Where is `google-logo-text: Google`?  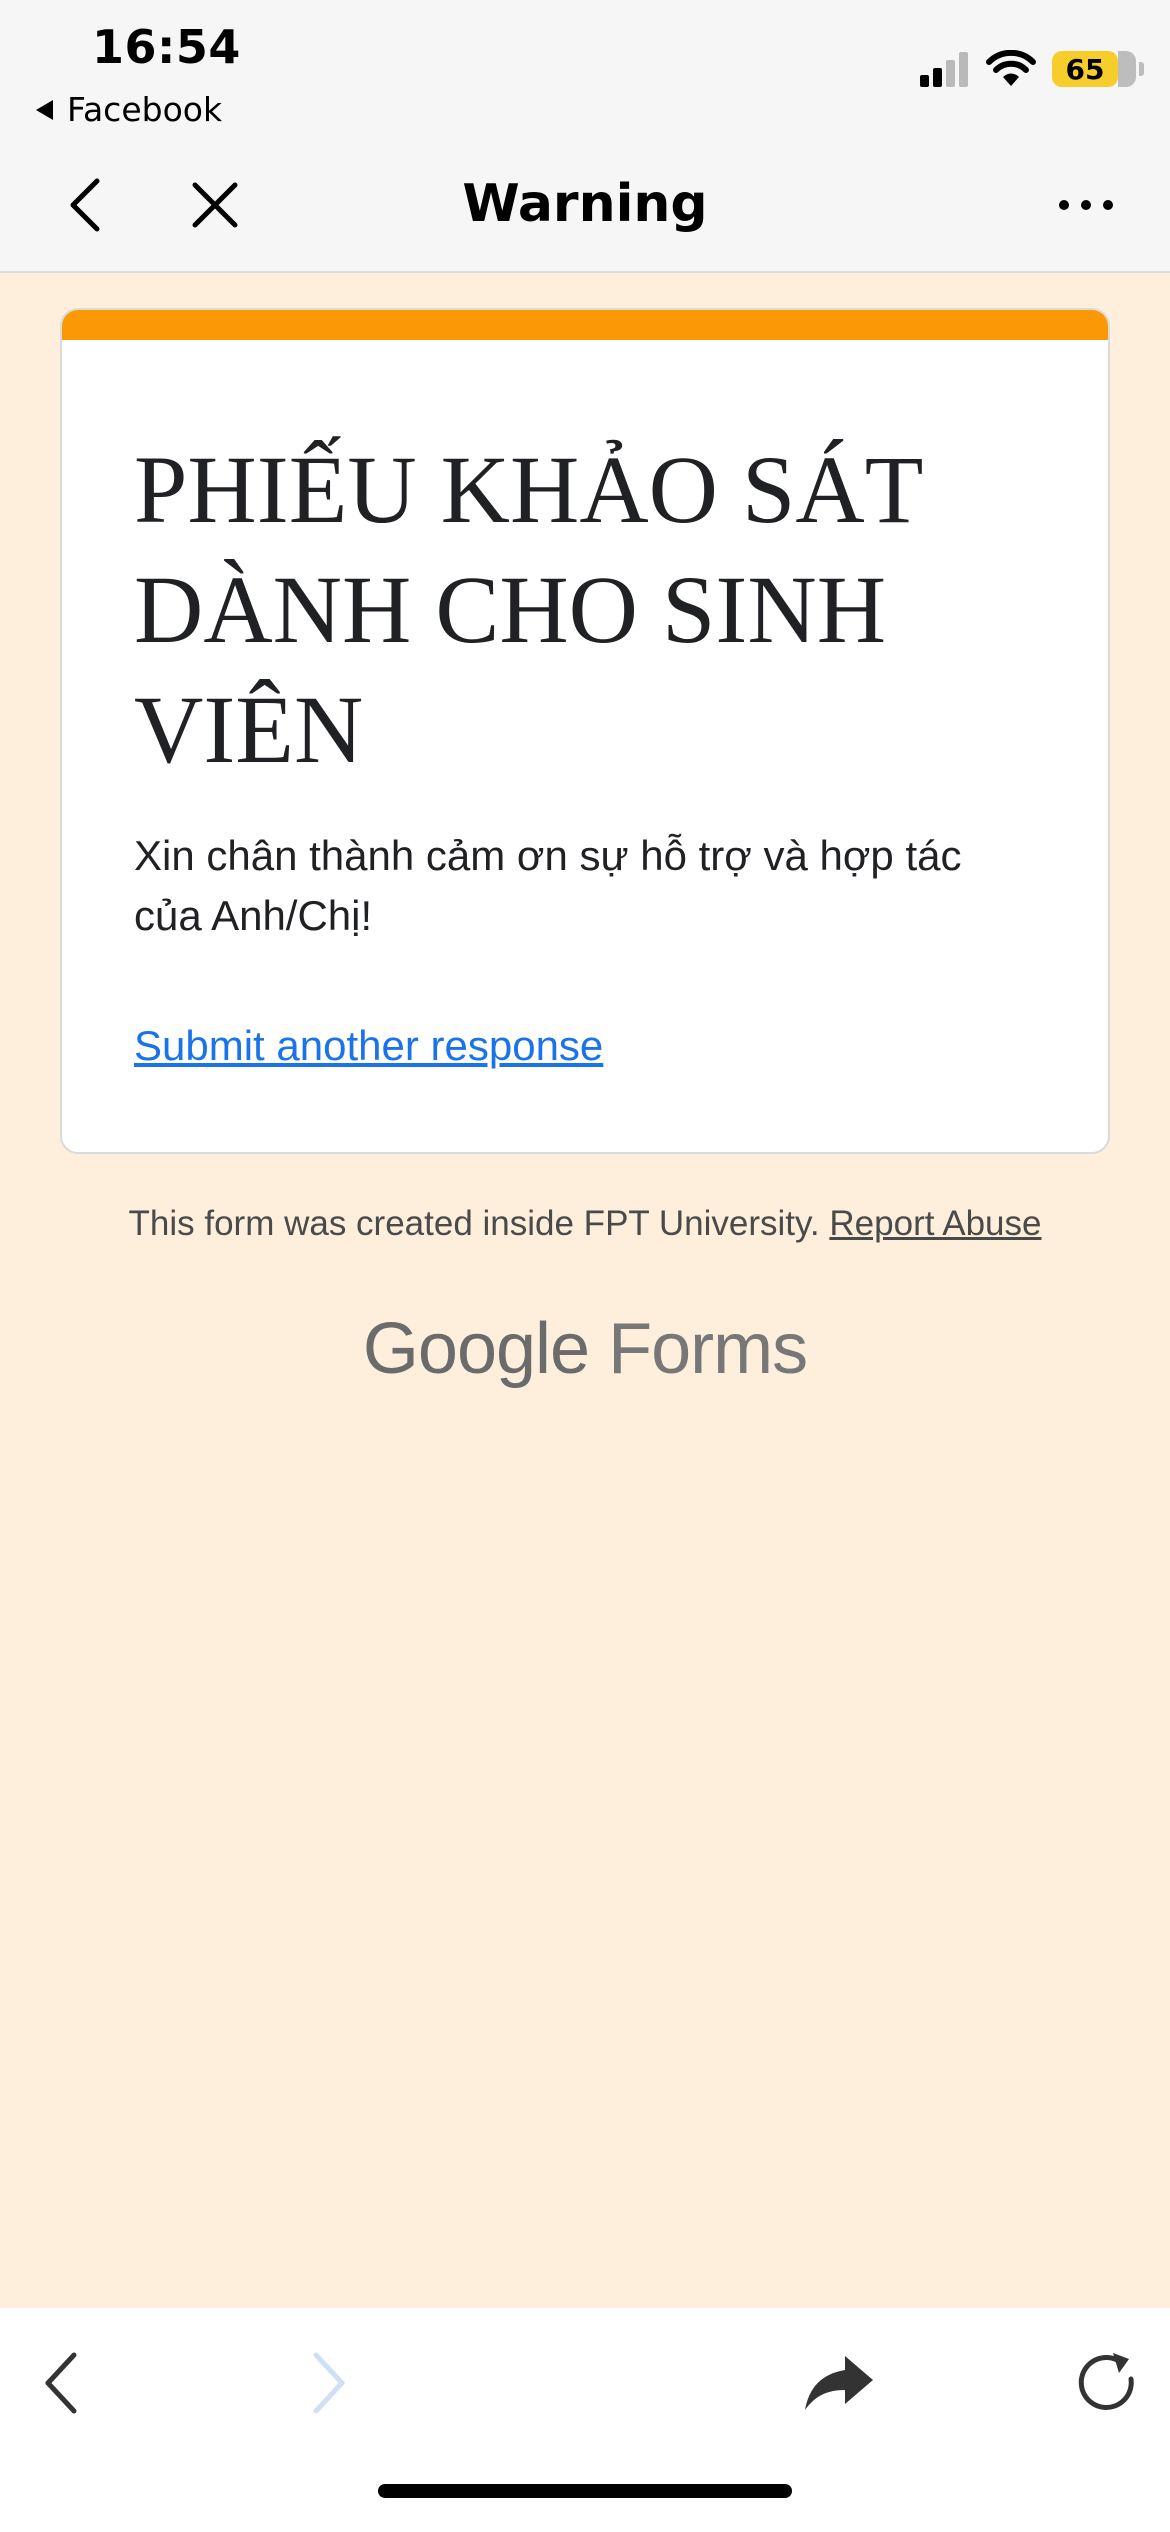 google-logo-text: Google is located at coordinates (476, 1349).